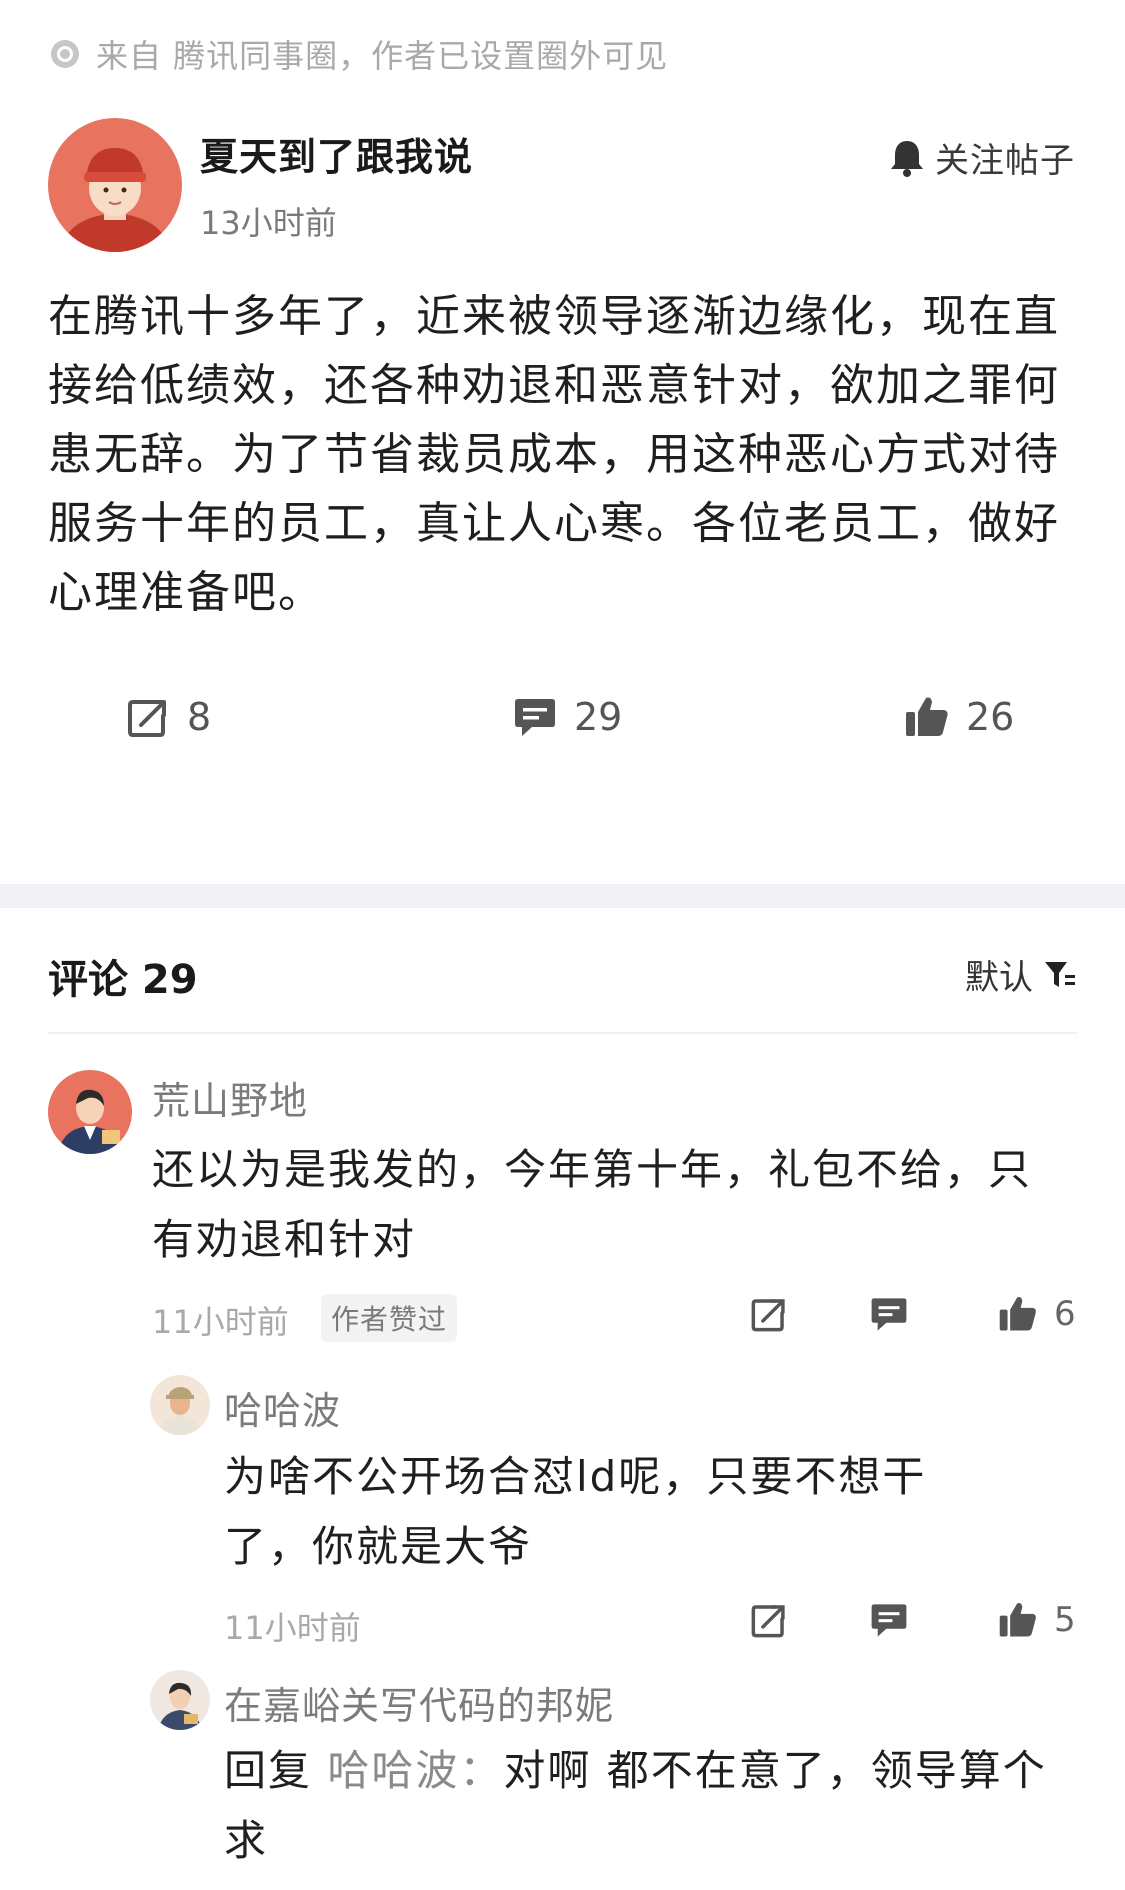 This screenshot has width=1125, height=1890. What do you see at coordinates (592, 1204) in the screenshot?
I see `comment-text: 还以为是我发的，今年第十年，礼包不给，只有劝退和针对` at bounding box center [592, 1204].